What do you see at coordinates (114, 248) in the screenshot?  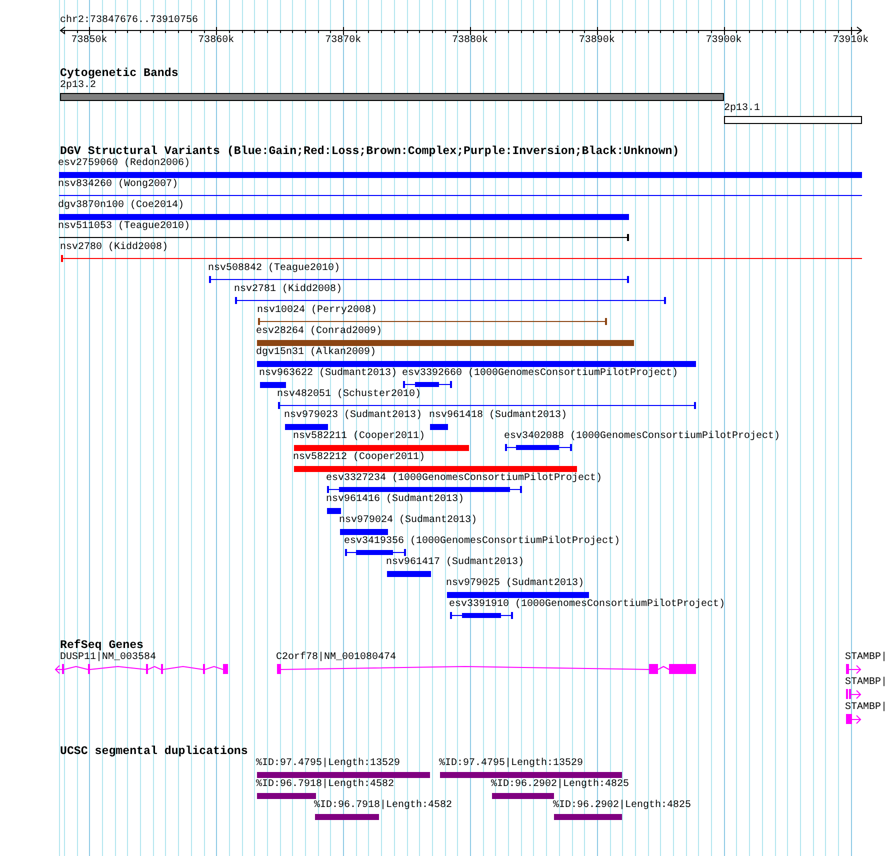 I see `variant-label: nsv2780 (Kidd2008)` at bounding box center [114, 248].